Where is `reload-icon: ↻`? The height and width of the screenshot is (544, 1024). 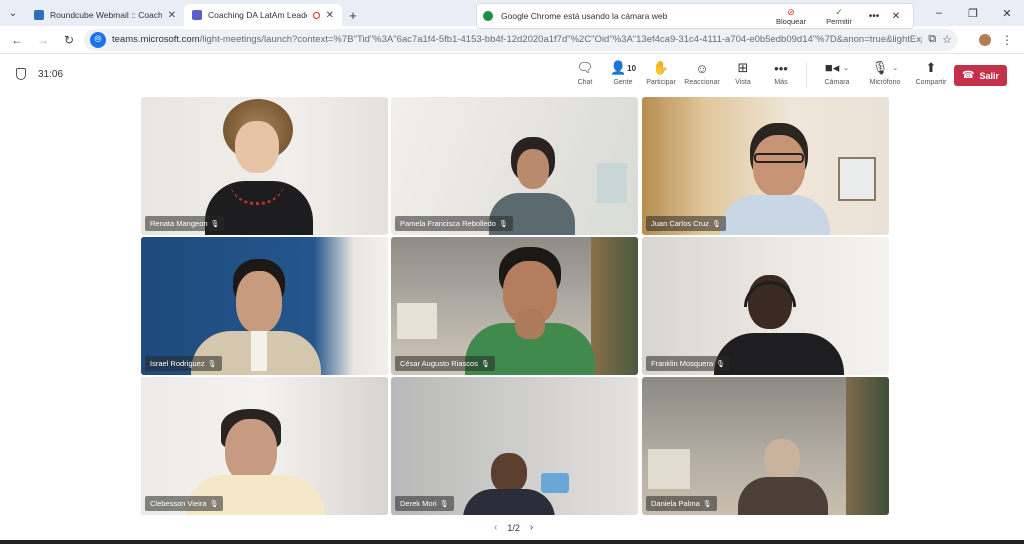
reload-icon: ↻ is located at coordinates (69, 40).